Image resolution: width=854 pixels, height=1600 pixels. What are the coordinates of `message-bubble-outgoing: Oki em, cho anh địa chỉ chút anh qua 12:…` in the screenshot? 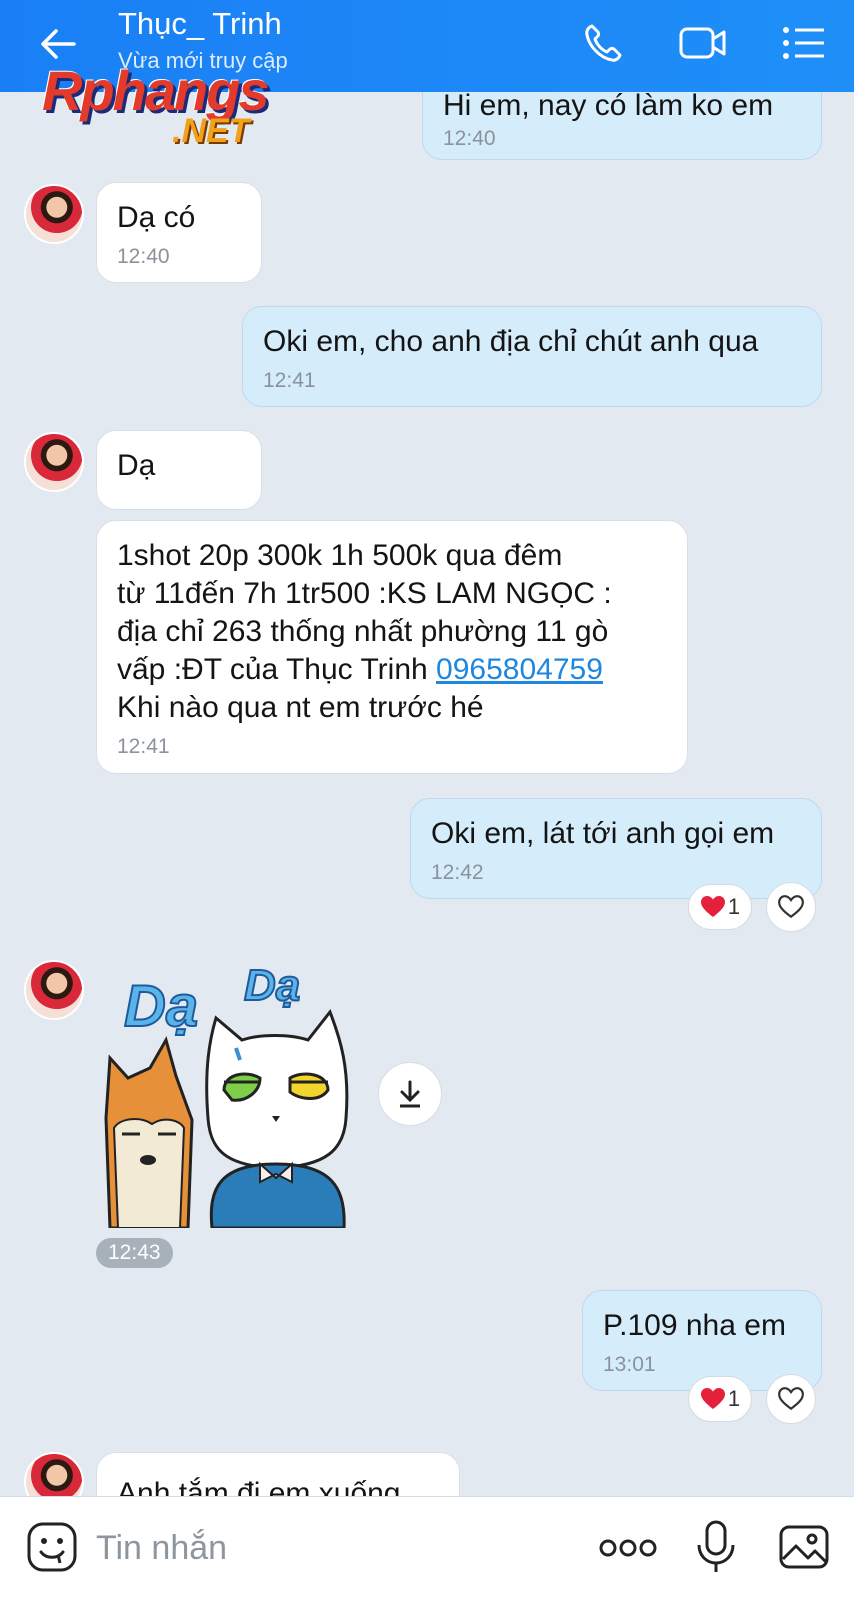 It's located at (532, 356).